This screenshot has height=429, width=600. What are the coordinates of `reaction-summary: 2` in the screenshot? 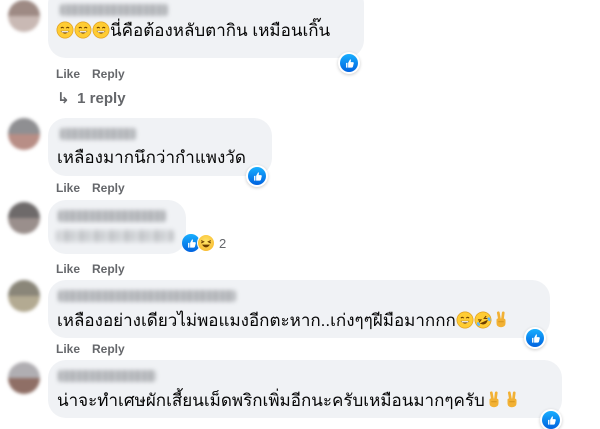 It's located at (205, 243).